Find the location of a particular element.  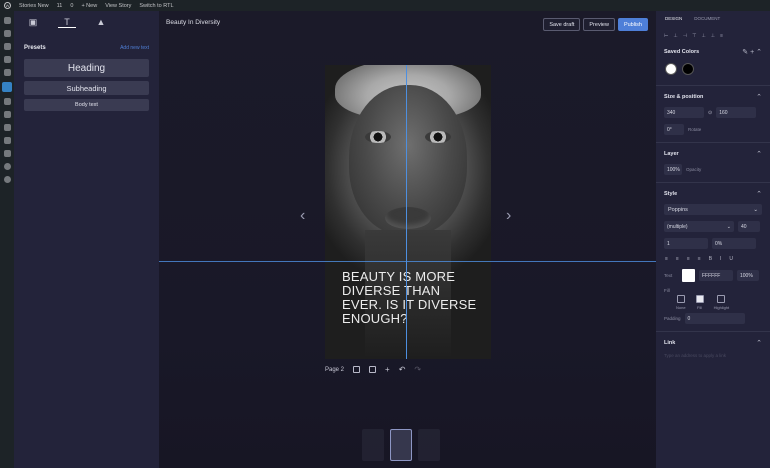

height-input: 160 is located at coordinates (736, 112).